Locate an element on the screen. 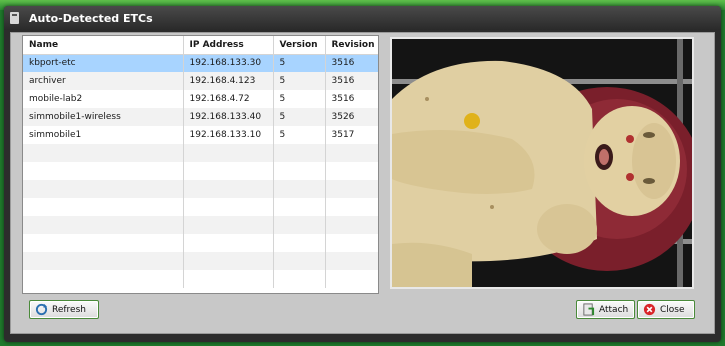  cell-ip-address: 192.168.133.30 is located at coordinates (228, 63).